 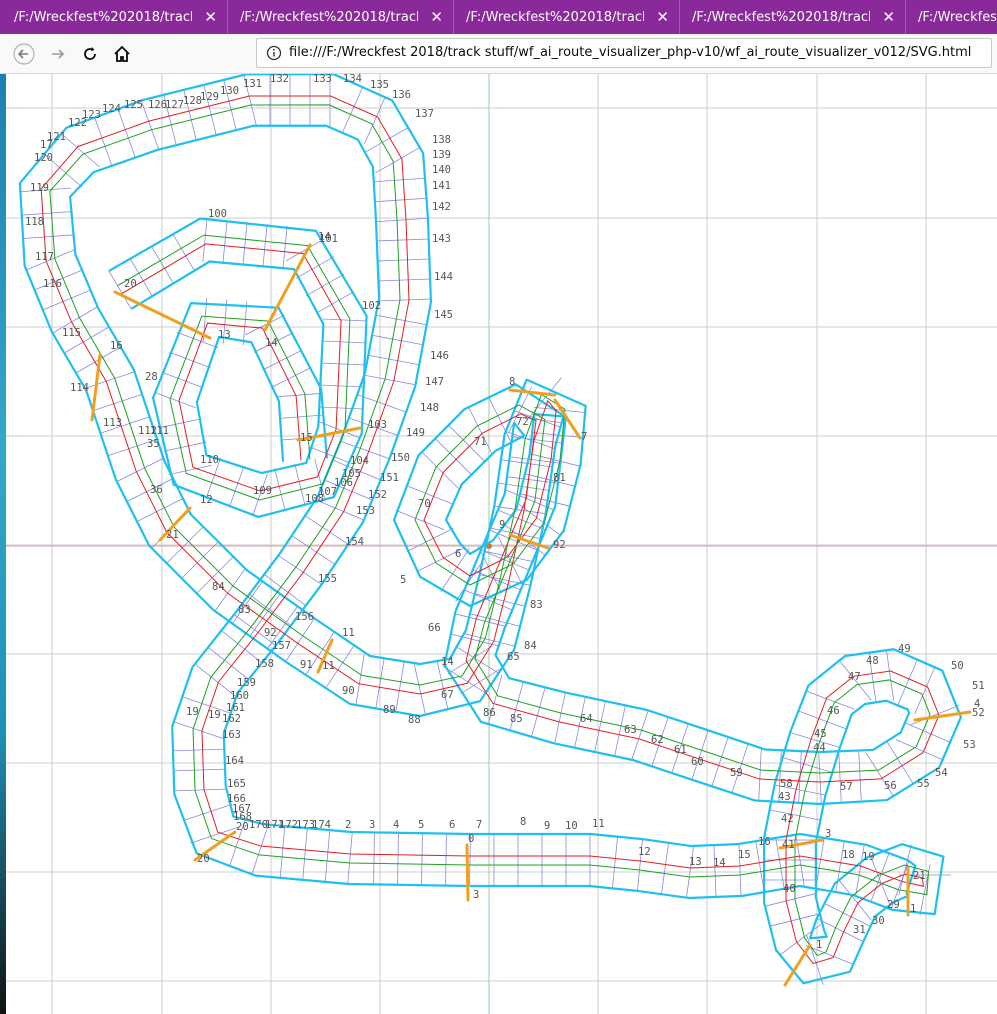 I want to click on node-label: 159, so click(x=246, y=683).